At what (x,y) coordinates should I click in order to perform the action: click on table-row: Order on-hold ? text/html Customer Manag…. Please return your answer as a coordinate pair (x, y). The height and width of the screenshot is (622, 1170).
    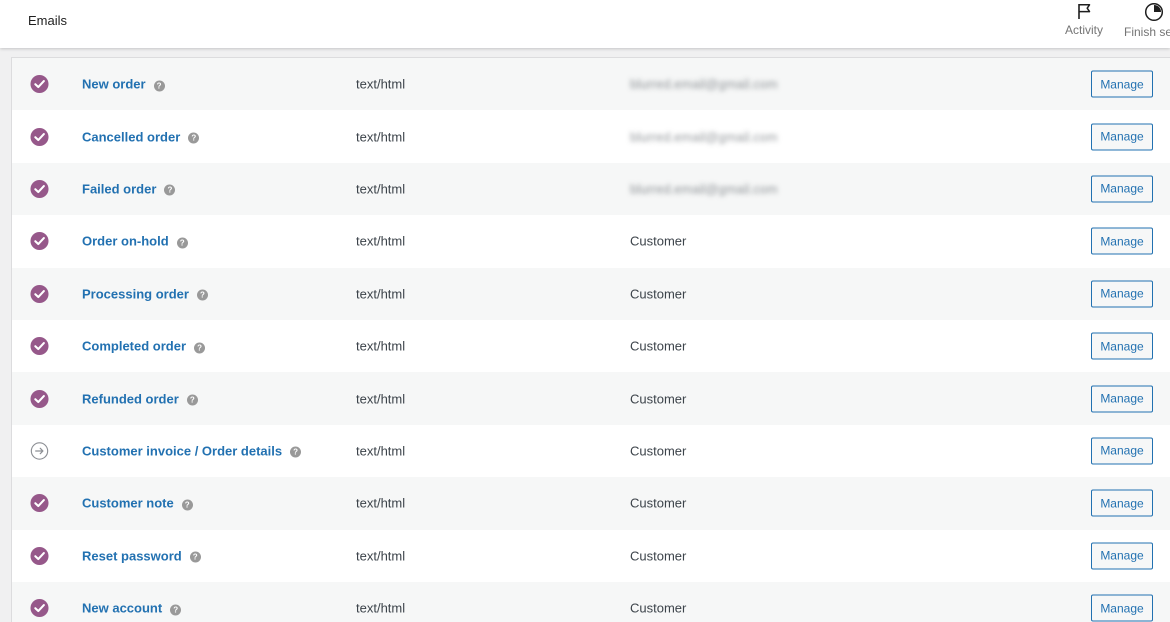
    Looking at the image, I should click on (591, 241).